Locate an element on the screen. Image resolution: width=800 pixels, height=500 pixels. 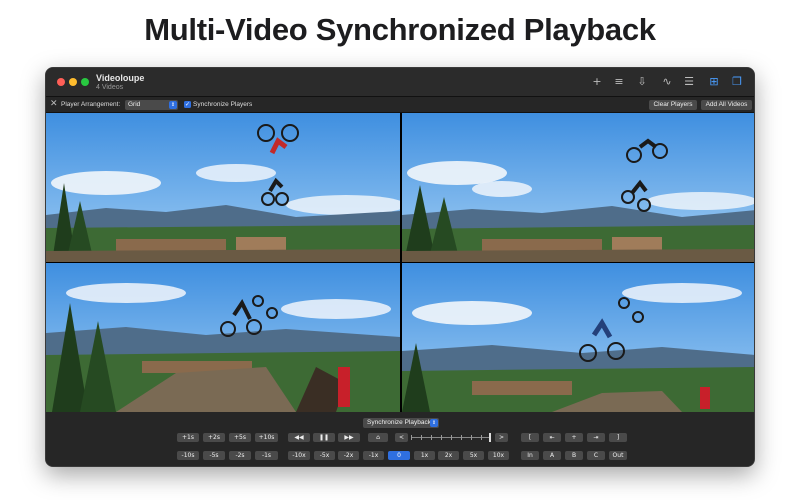
speed-minus-10x-button: -10x is located at coordinates (299, 455).